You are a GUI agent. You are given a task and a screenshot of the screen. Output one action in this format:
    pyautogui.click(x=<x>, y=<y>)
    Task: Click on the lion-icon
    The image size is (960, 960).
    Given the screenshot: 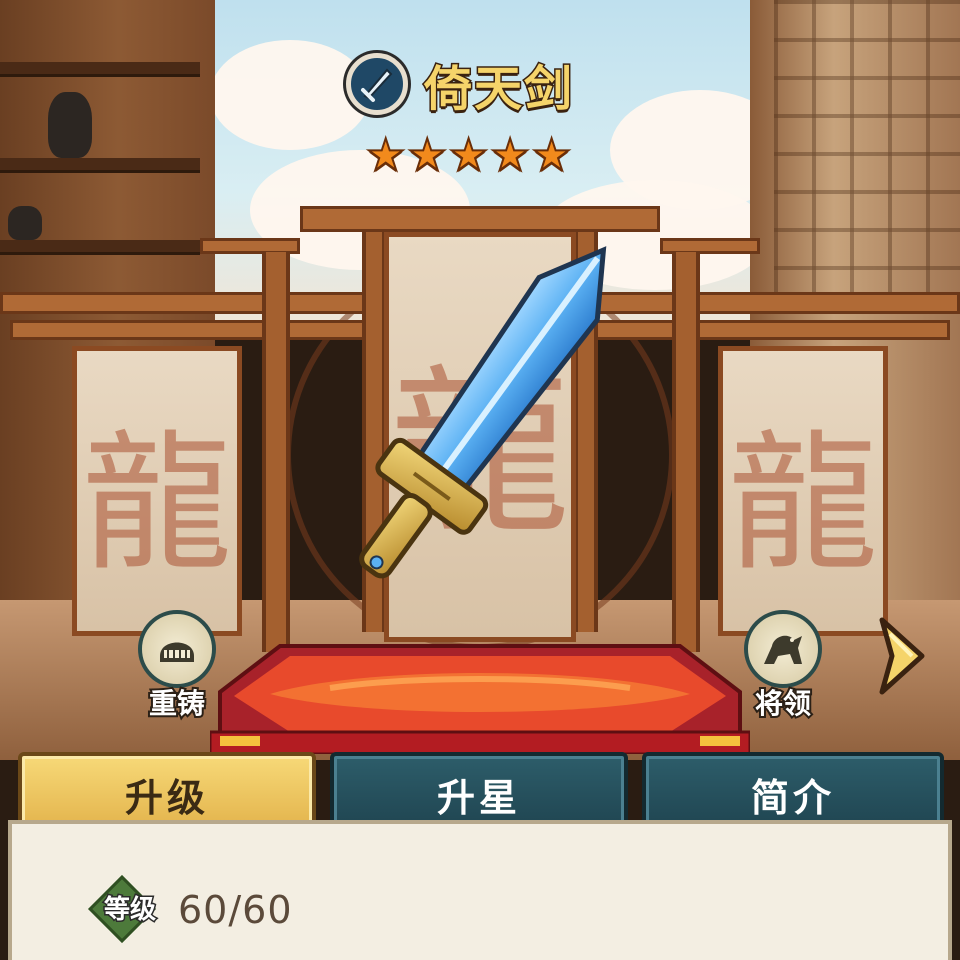 What is the action you would take?
    pyautogui.click(x=783, y=649)
    